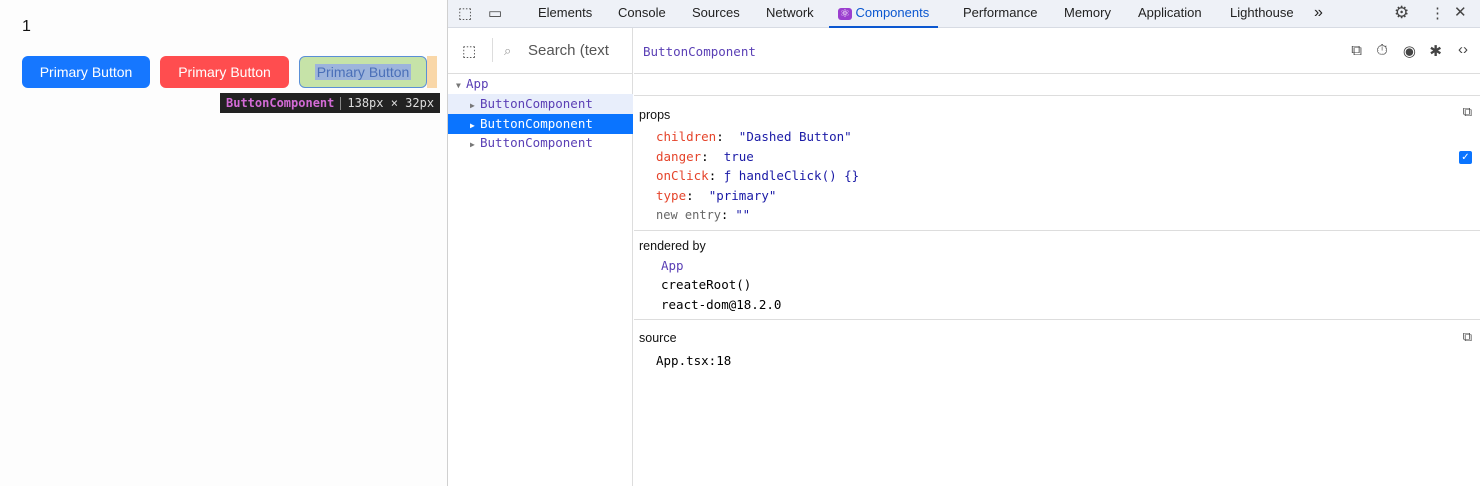 The height and width of the screenshot is (486, 1480). Describe the element at coordinates (1465, 157) in the screenshot. I see `danger-checkbox: ✓` at that location.